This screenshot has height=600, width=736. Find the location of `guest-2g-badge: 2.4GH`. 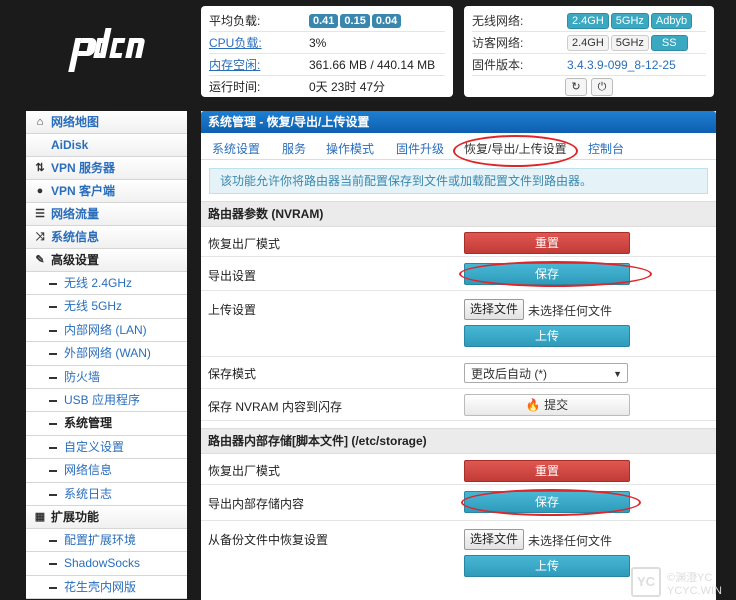

guest-2g-badge: 2.4GH is located at coordinates (588, 42).